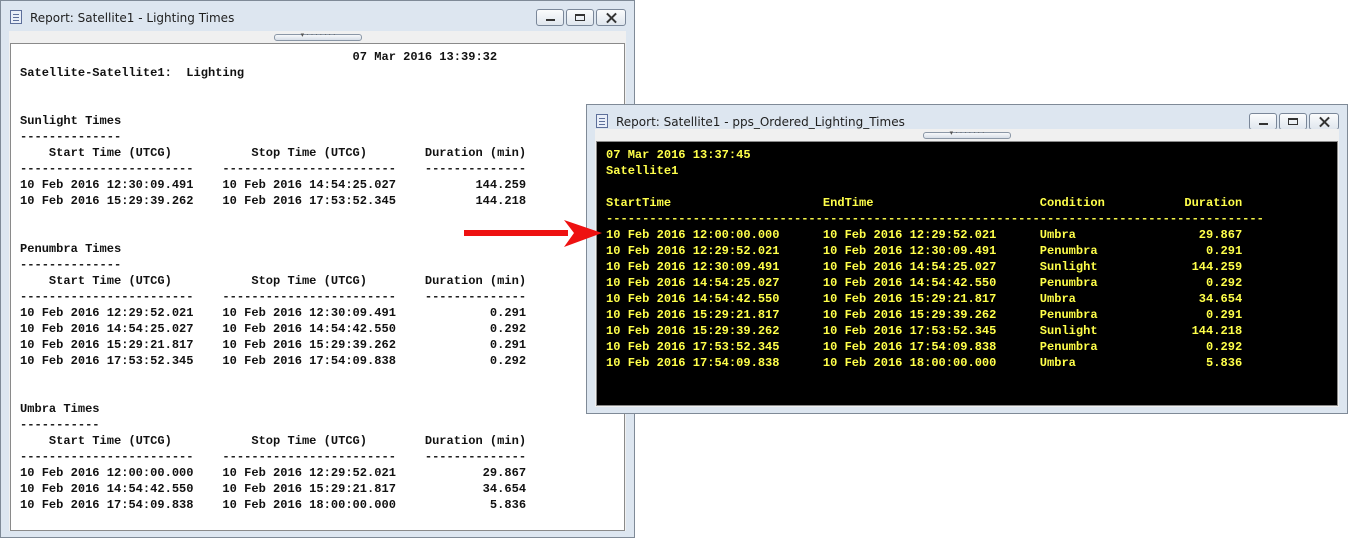  What do you see at coordinates (317, 16) in the screenshot?
I see `lighting-times-titlebar: Report: Satellite1 - Lighting Times` at bounding box center [317, 16].